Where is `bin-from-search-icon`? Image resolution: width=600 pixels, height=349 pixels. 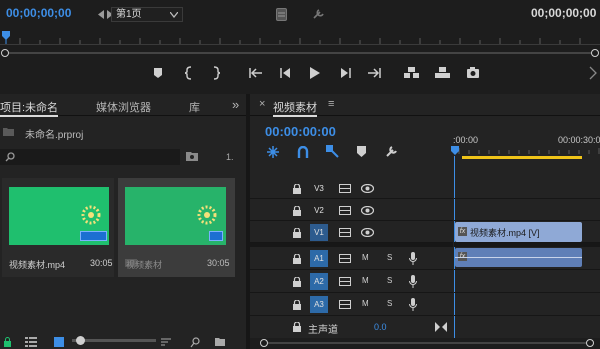
bin-from-search-icon is located at coordinates (192, 156).